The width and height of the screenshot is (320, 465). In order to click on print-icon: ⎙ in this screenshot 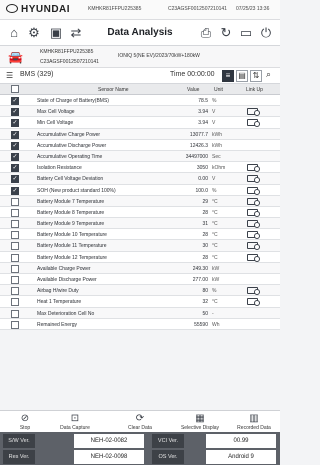, I will do `click(206, 33)`.